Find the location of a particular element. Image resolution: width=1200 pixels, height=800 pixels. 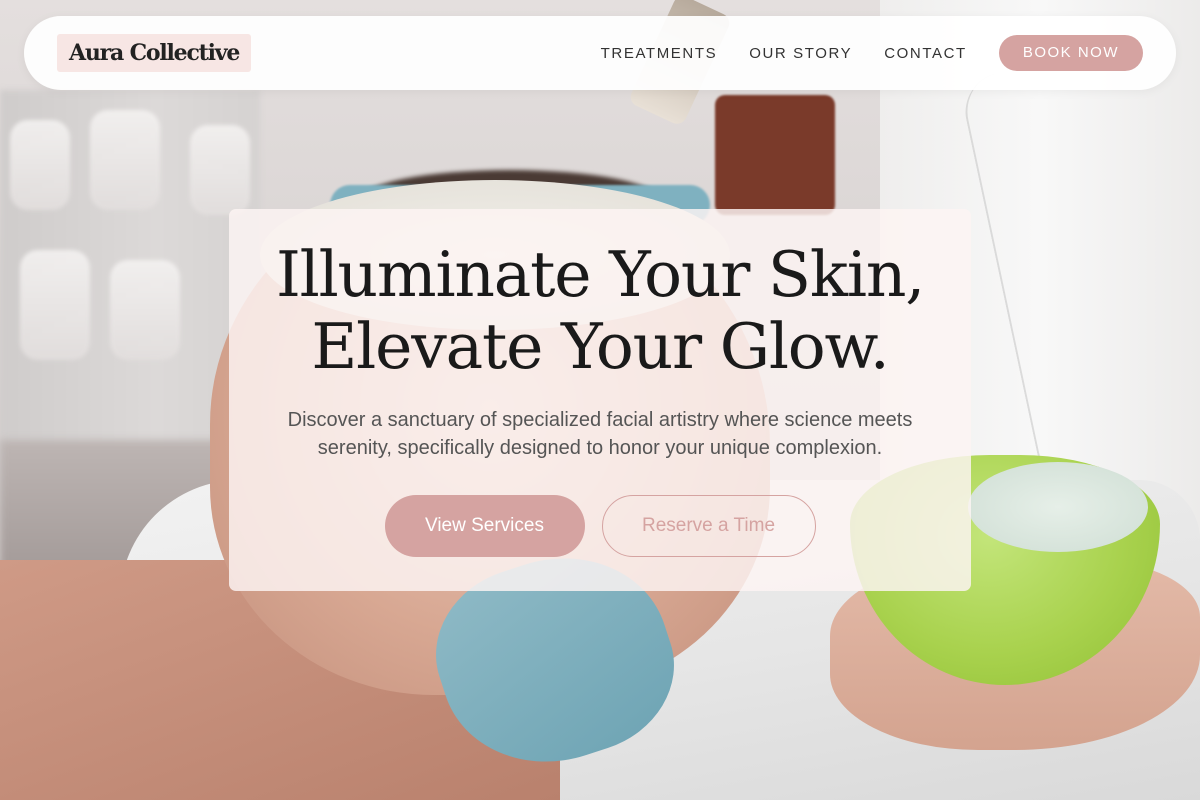

reserve-a-time-button: Reserve a Time is located at coordinates (708, 526).